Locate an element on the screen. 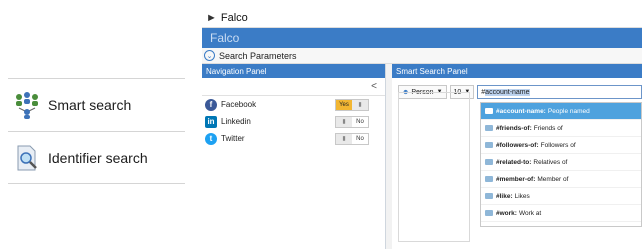  suggestion-keyword: #like: is located at coordinates (504, 196).